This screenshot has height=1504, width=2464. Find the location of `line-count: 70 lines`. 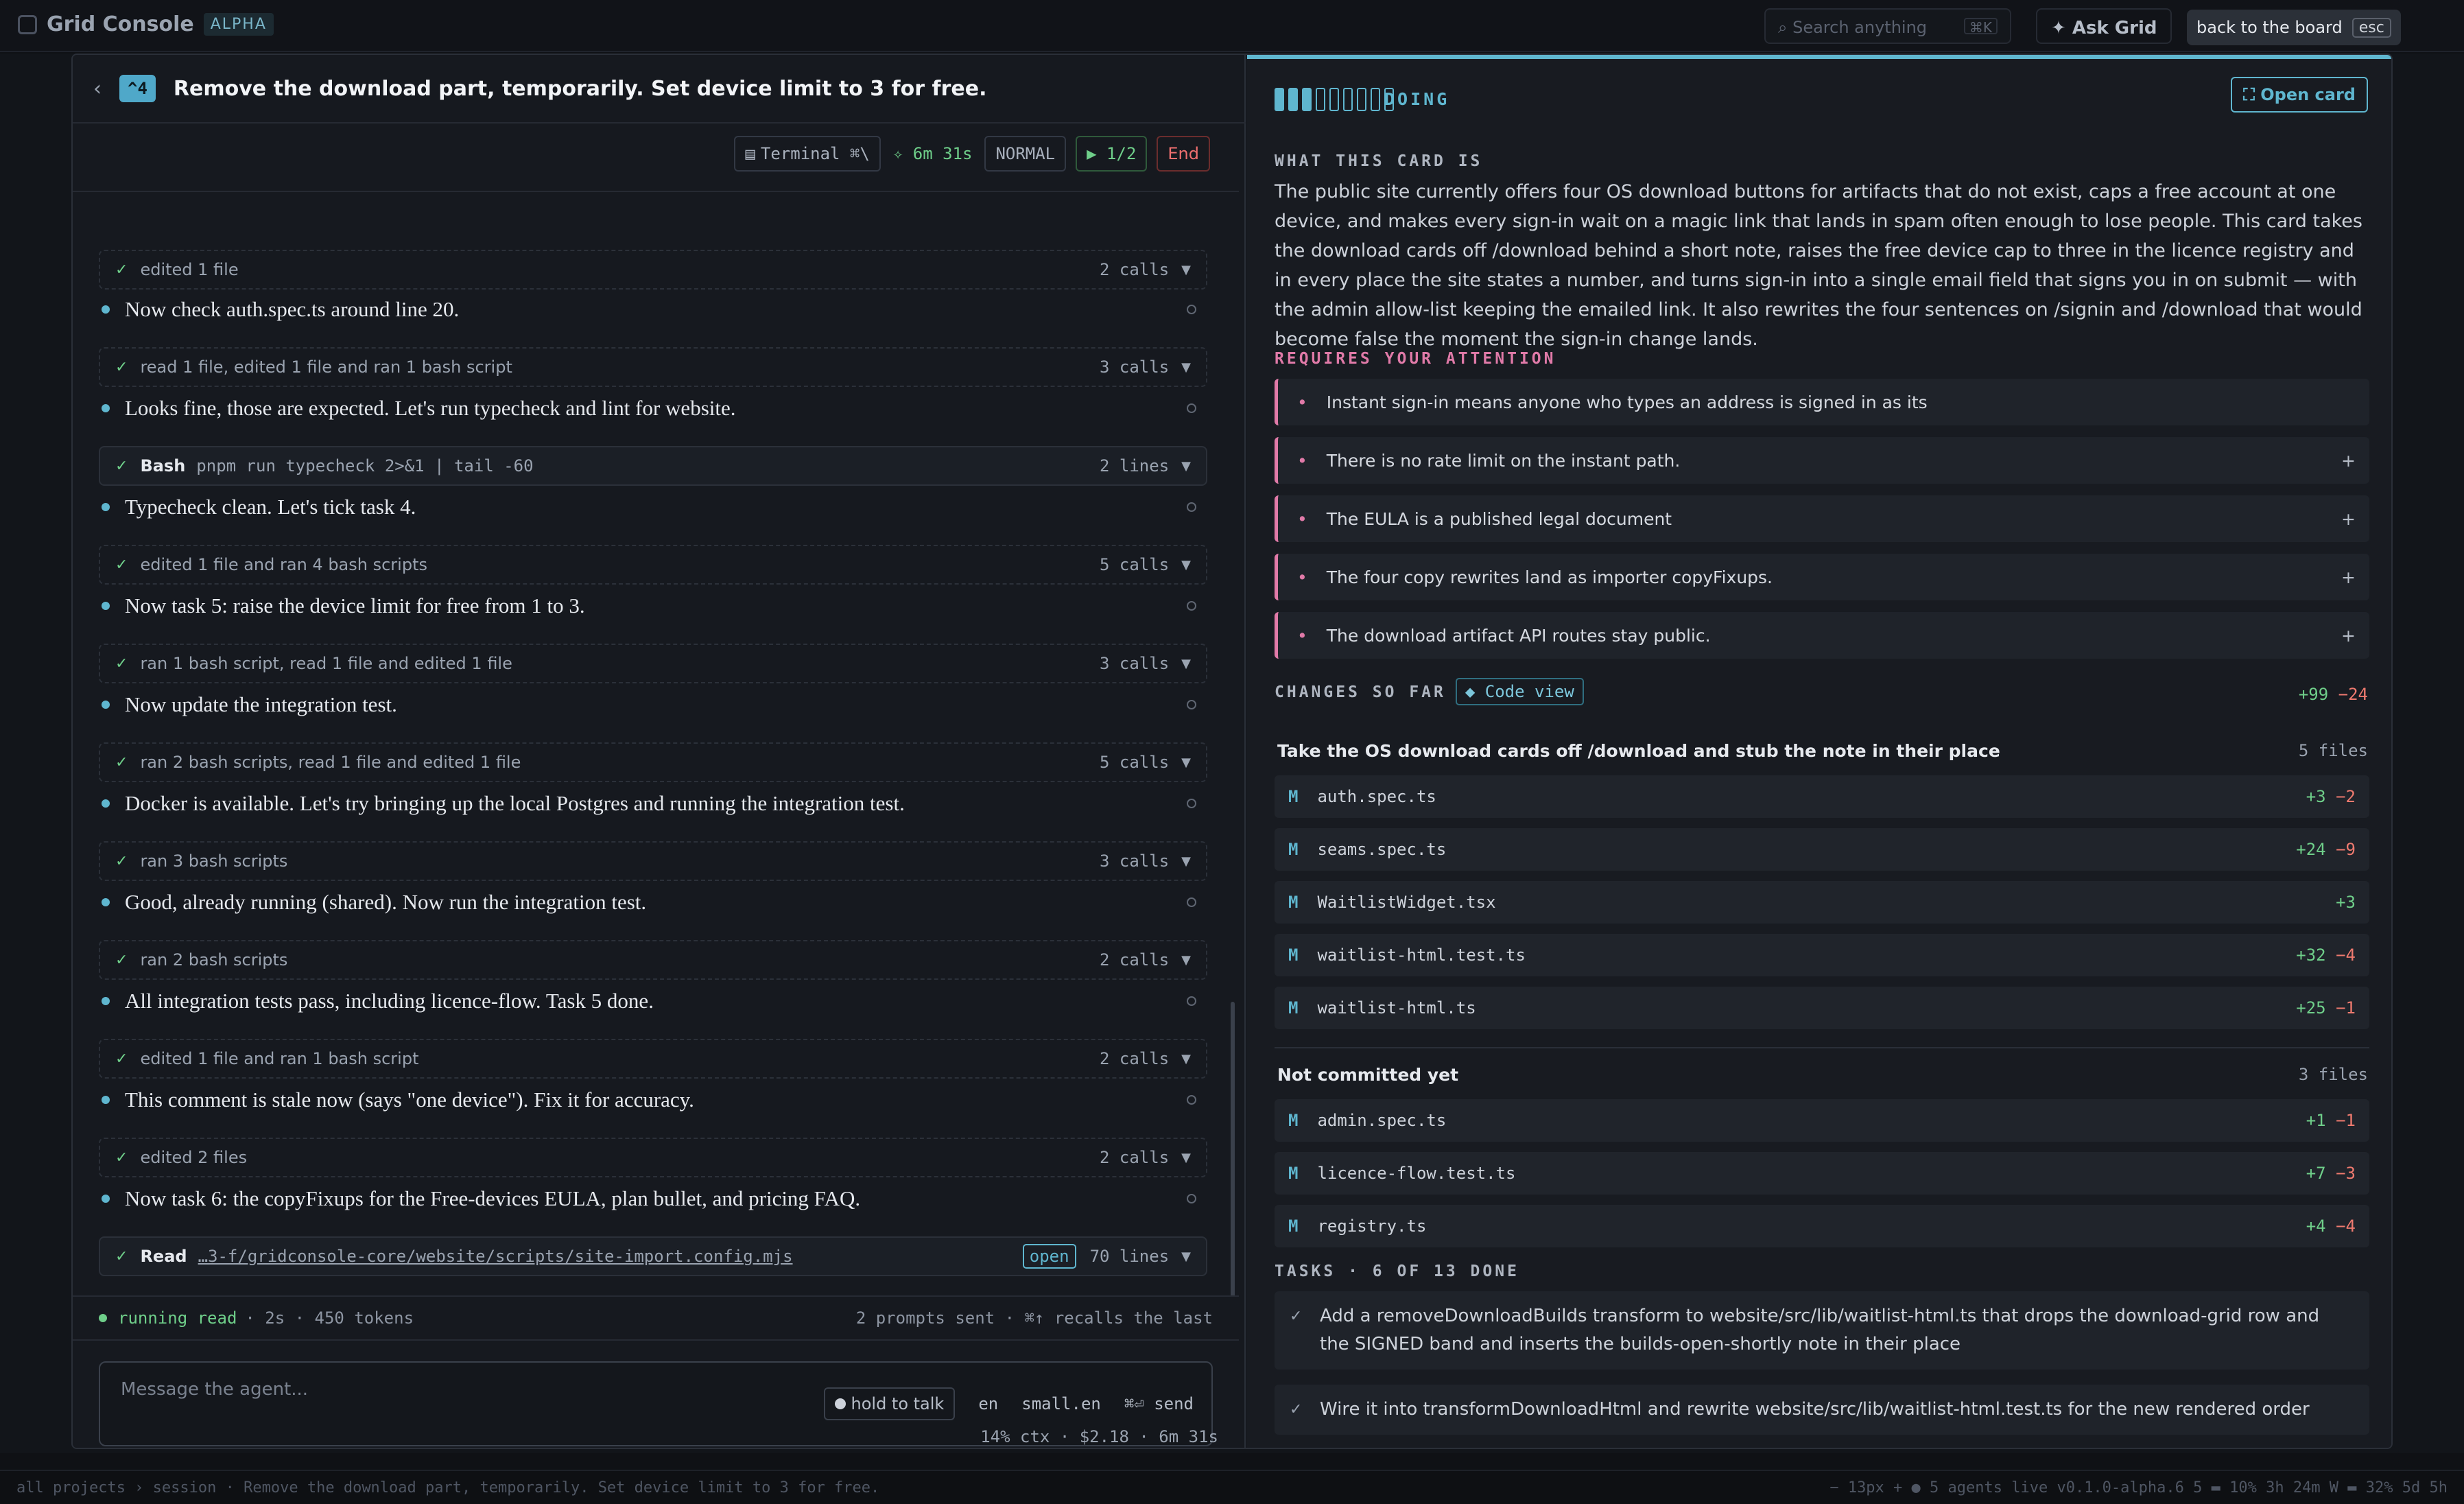

line-count: 70 lines is located at coordinates (1130, 1256).